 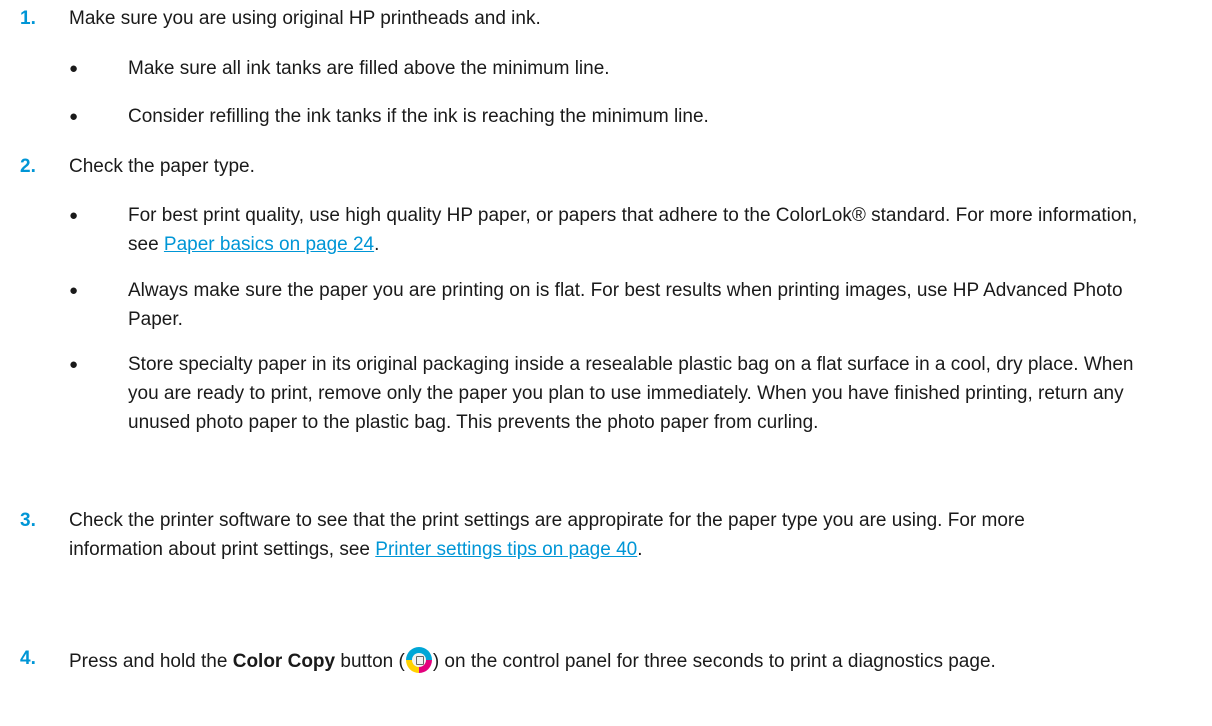 What do you see at coordinates (28, 658) in the screenshot?
I see `step-number: 4.` at bounding box center [28, 658].